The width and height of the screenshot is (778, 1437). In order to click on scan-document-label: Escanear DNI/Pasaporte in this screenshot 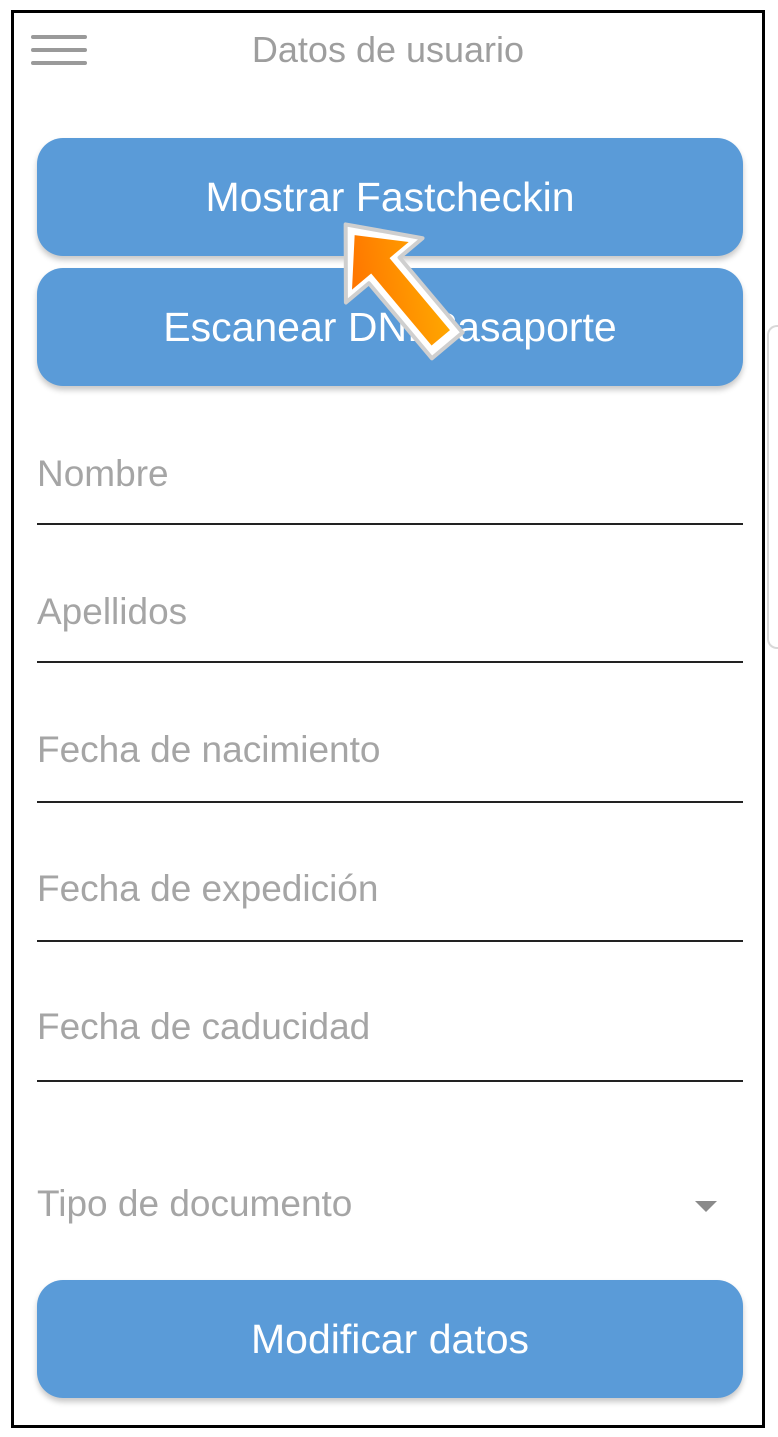, I will do `click(390, 326)`.